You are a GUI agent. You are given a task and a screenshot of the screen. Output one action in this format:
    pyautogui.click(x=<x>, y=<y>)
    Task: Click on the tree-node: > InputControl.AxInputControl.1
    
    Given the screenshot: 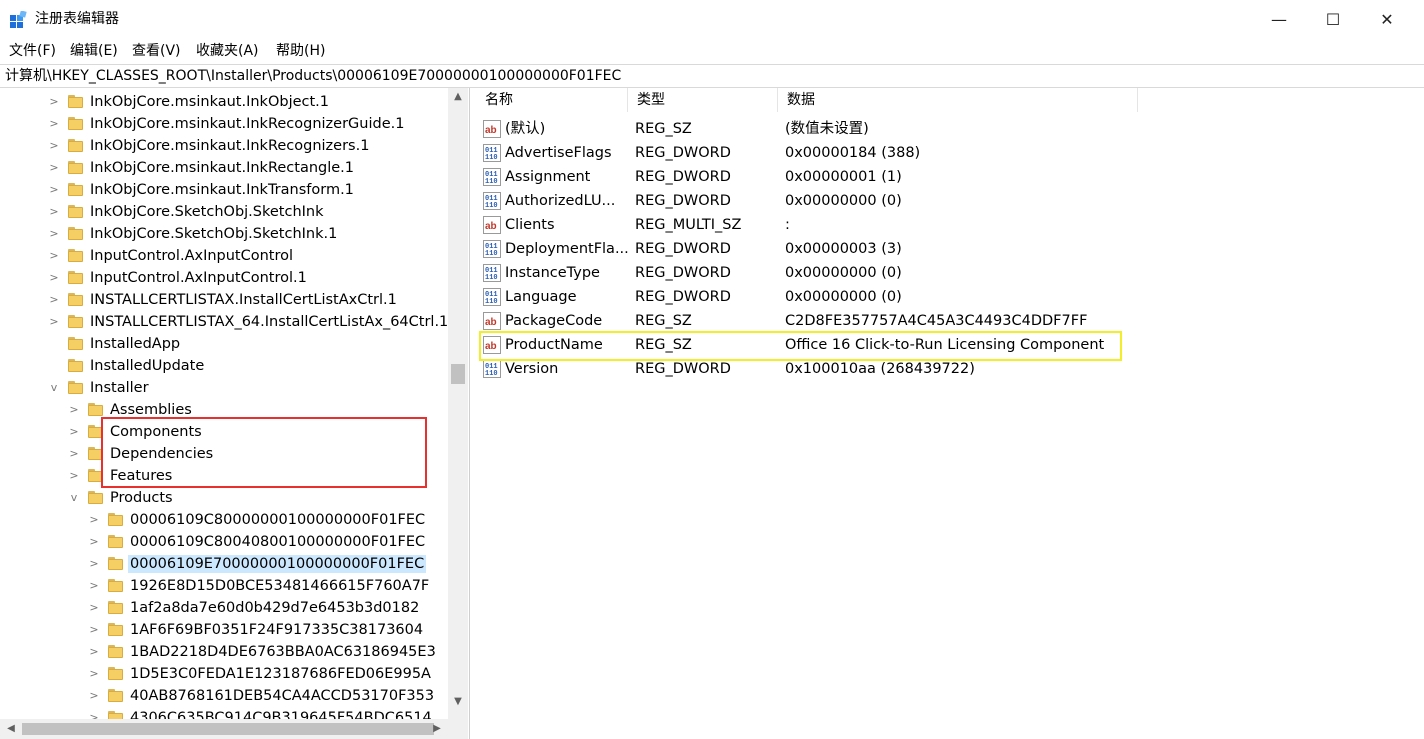 What is the action you would take?
    pyautogui.click(x=224, y=278)
    